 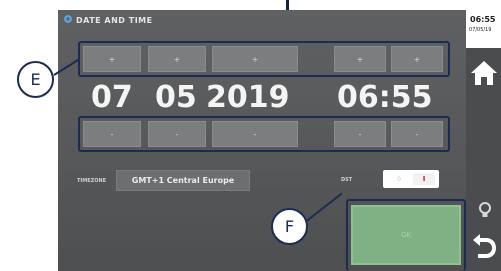 What do you see at coordinates (424, 179) in the screenshot?
I see `dst-on-option: I` at bounding box center [424, 179].